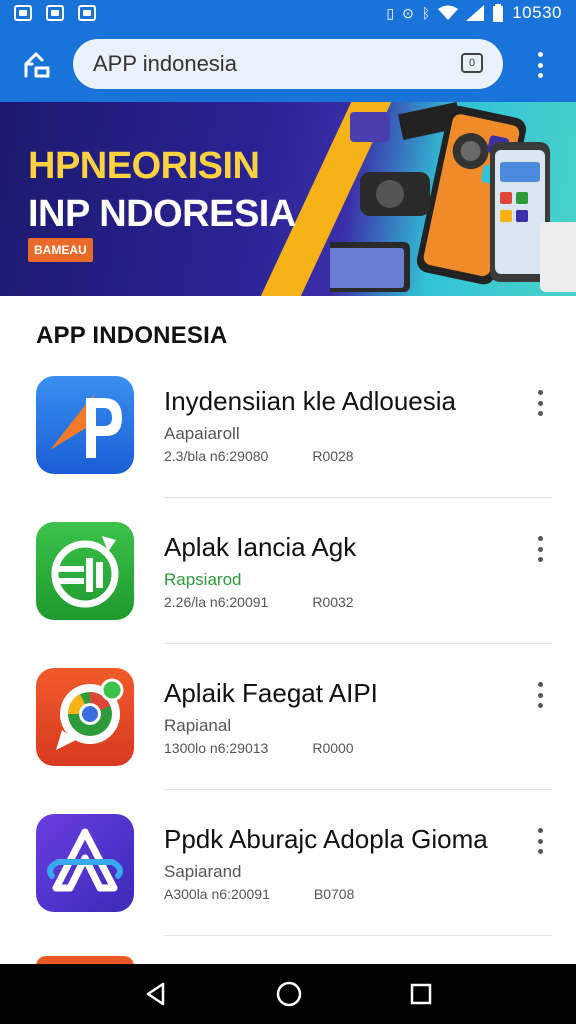 Image resolution: width=576 pixels, height=1024 pixels. What do you see at coordinates (475, 13) in the screenshot?
I see `signal-icon` at bounding box center [475, 13].